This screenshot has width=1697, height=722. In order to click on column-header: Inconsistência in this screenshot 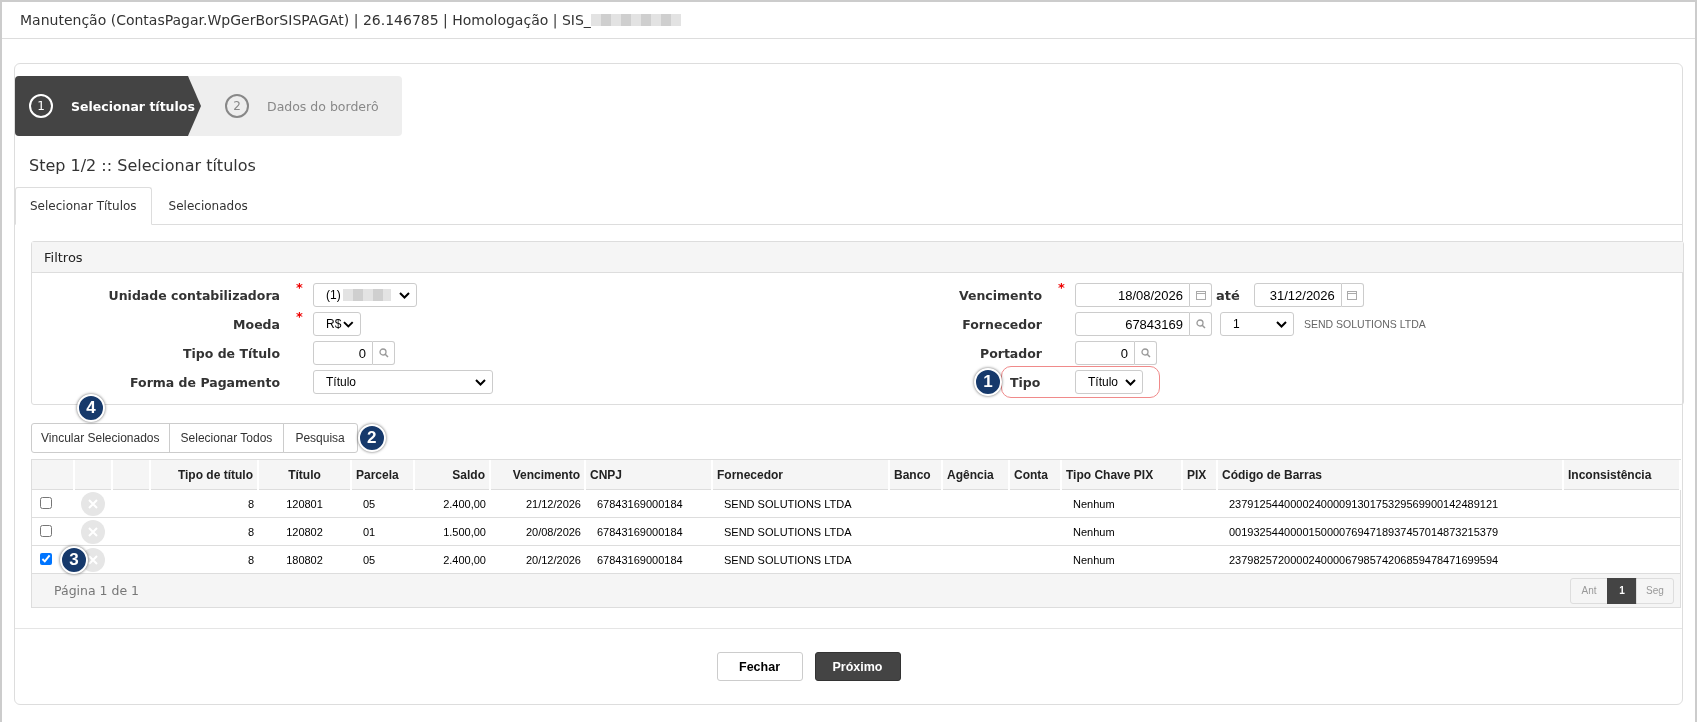, I will do `click(1610, 474)`.